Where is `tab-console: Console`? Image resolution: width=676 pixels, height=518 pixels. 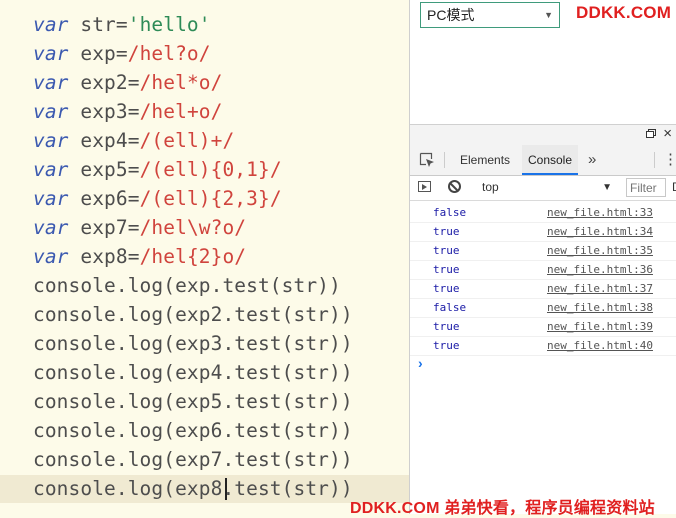 tab-console: Console is located at coordinates (550, 160).